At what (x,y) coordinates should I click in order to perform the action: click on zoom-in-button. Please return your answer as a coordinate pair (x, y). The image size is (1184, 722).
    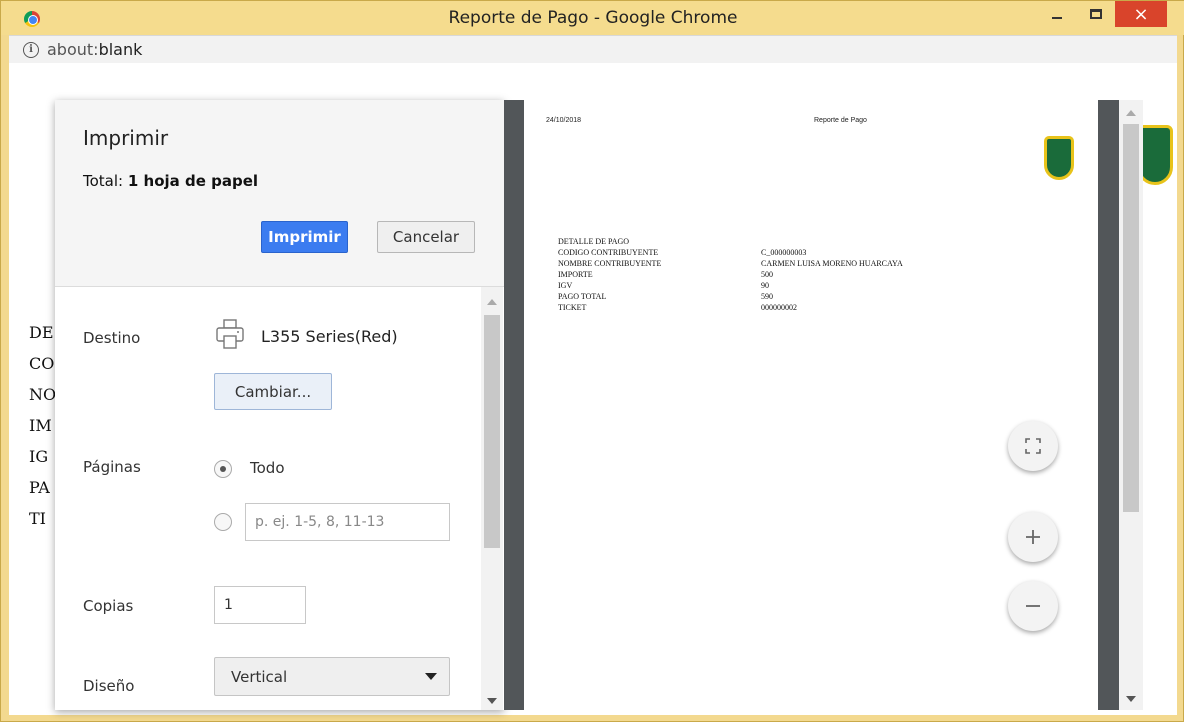
    Looking at the image, I should click on (1033, 537).